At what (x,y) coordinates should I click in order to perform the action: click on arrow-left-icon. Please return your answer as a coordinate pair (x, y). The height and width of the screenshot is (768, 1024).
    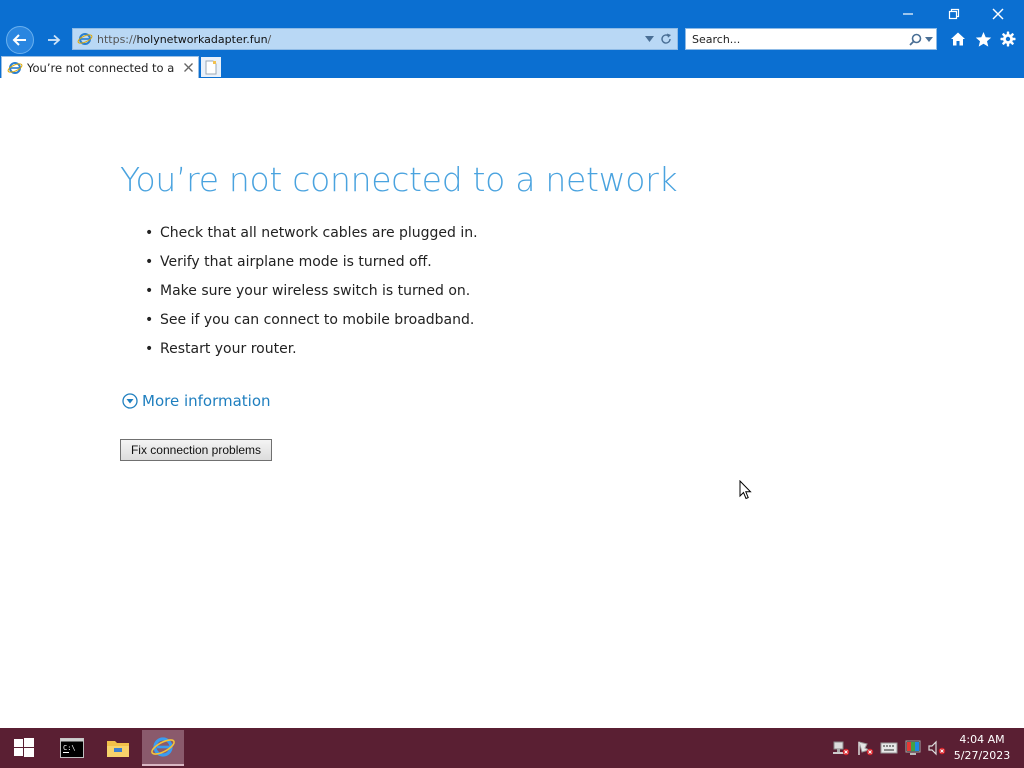
    Looking at the image, I should click on (19, 40).